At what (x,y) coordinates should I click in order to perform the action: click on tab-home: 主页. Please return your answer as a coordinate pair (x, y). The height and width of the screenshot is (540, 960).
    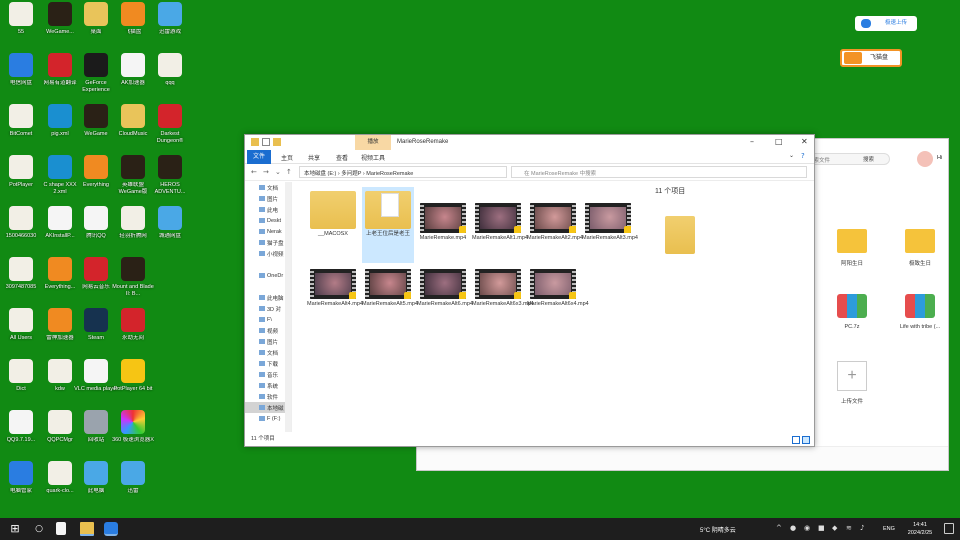
    Looking at the image, I should click on (287, 157).